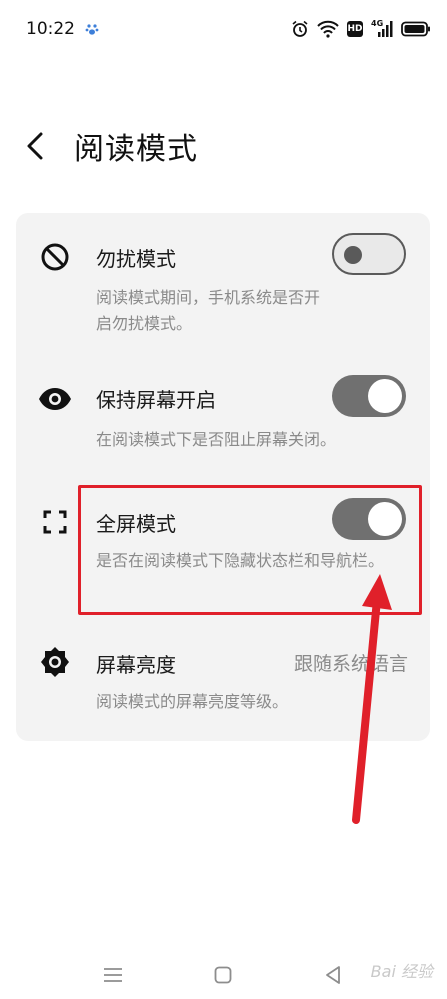 The image size is (447, 999). Describe the element at coordinates (223, 278) in the screenshot. I see `setting-row-dnd: 勿扰模式 阅读模式期间，手机系统是否开启勿扰模式。` at that location.